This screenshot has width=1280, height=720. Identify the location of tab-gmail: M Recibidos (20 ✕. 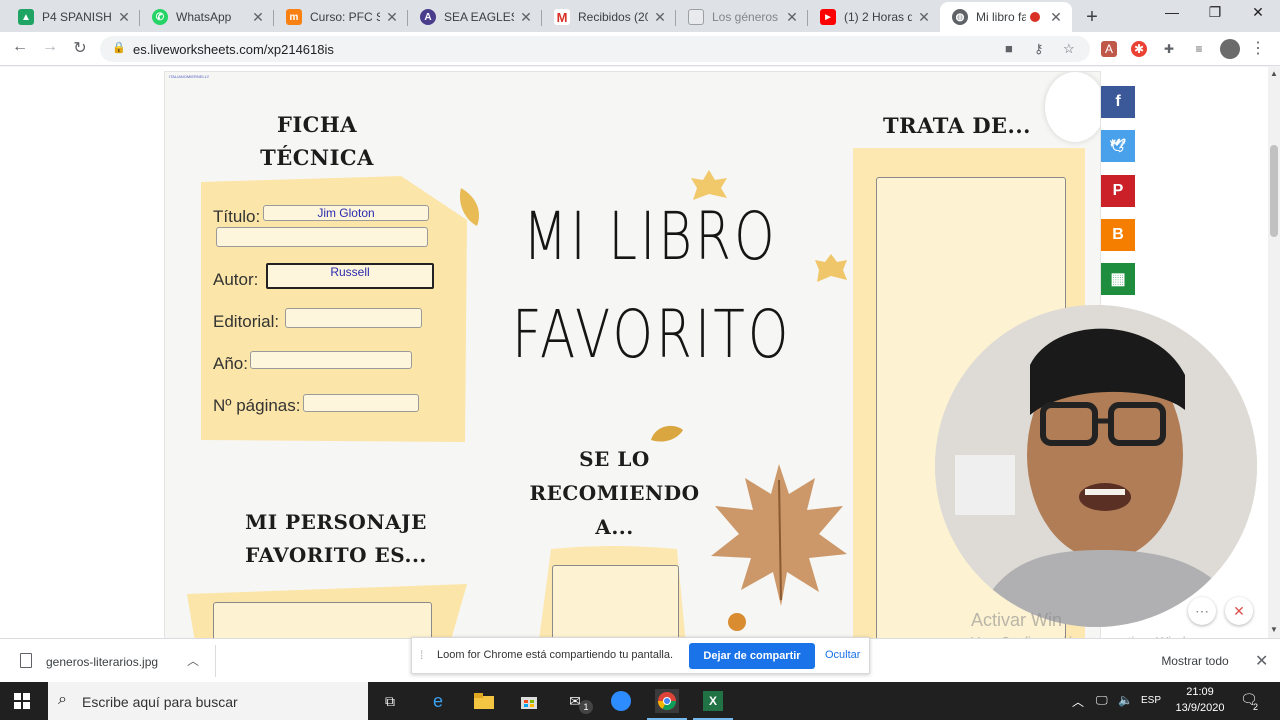
(609, 17).